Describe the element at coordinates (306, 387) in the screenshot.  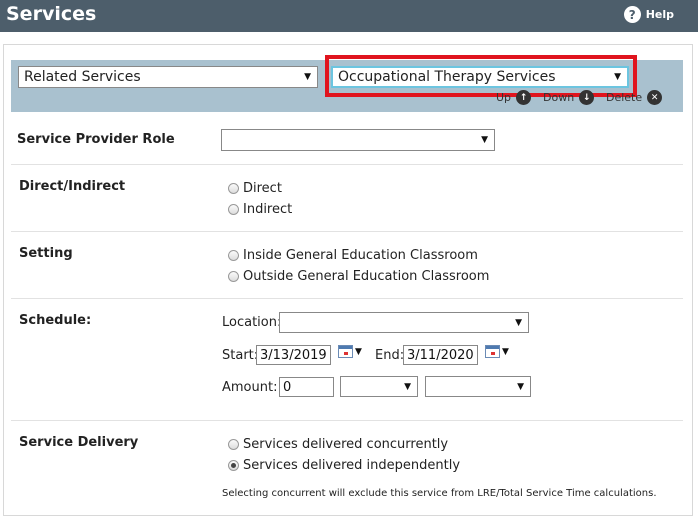
I see `amount-input: 0` at that location.